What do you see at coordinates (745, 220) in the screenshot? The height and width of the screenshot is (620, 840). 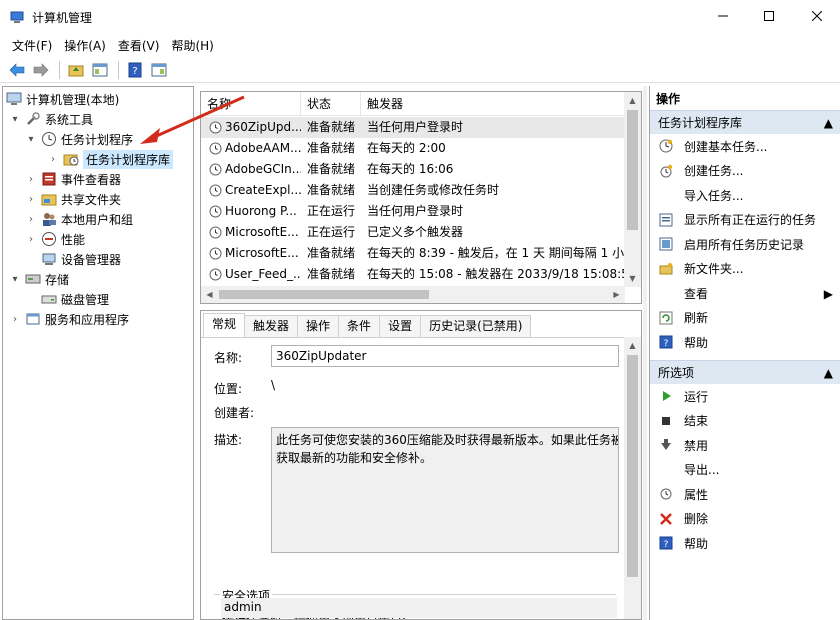 I see `action-show-running: 显示所有正在运行的任务` at bounding box center [745, 220].